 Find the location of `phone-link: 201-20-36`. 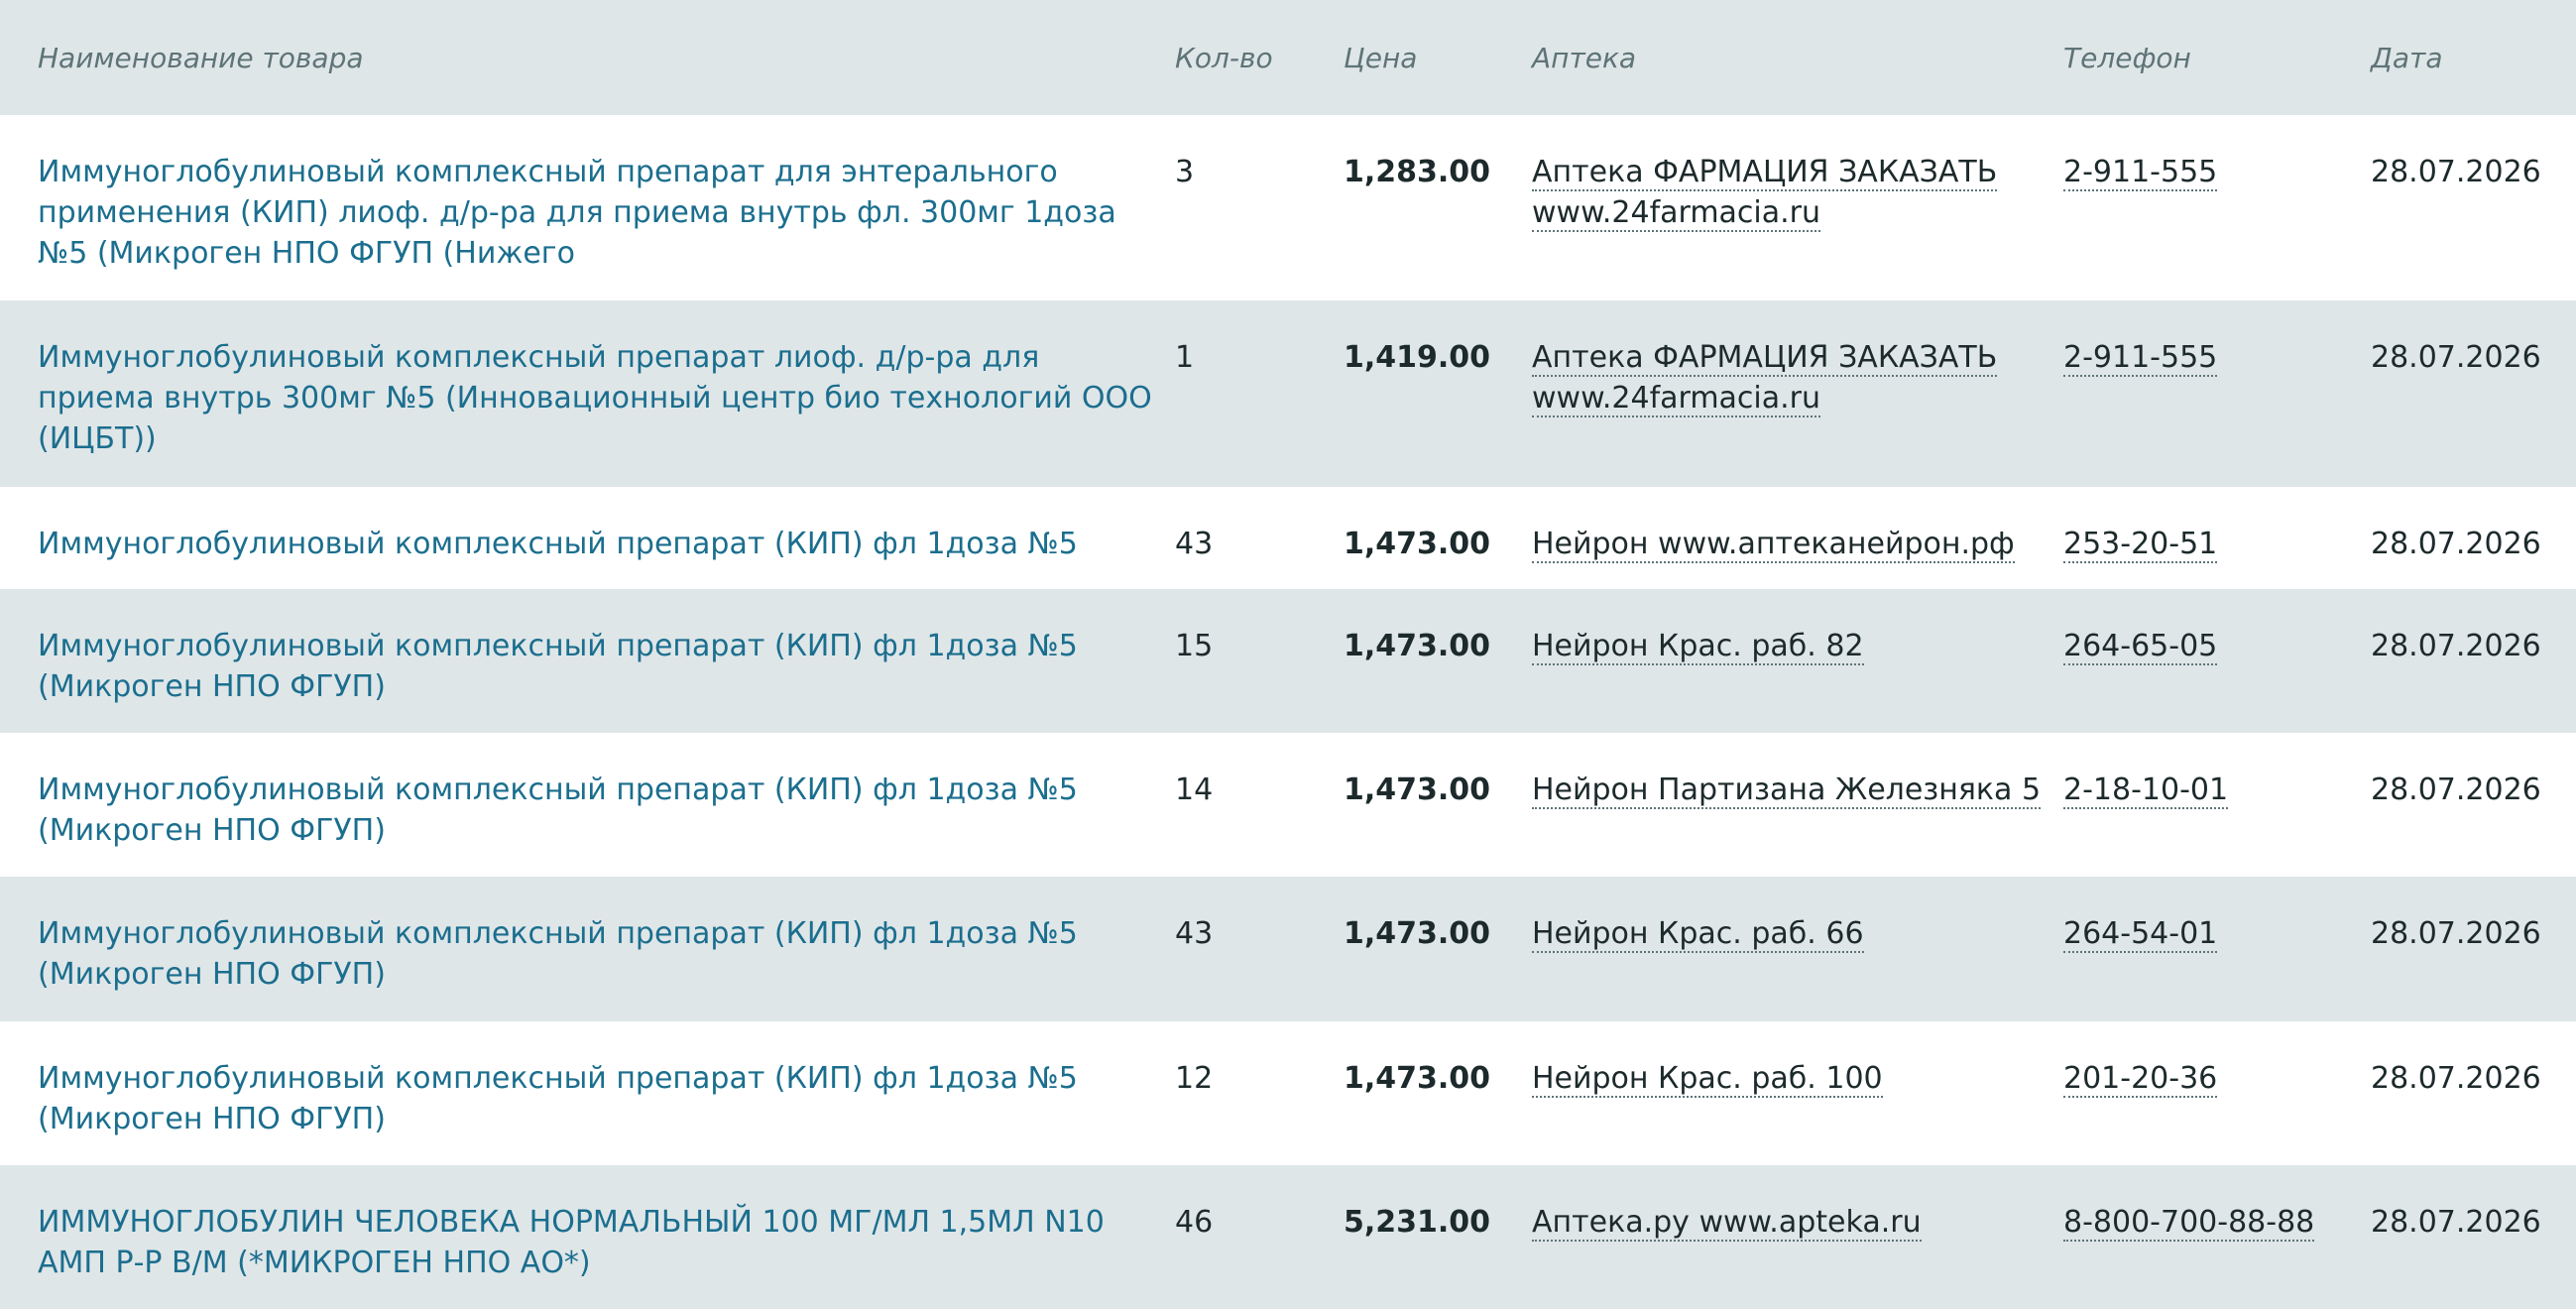

phone-link: 201-20-36 is located at coordinates (2140, 1079).